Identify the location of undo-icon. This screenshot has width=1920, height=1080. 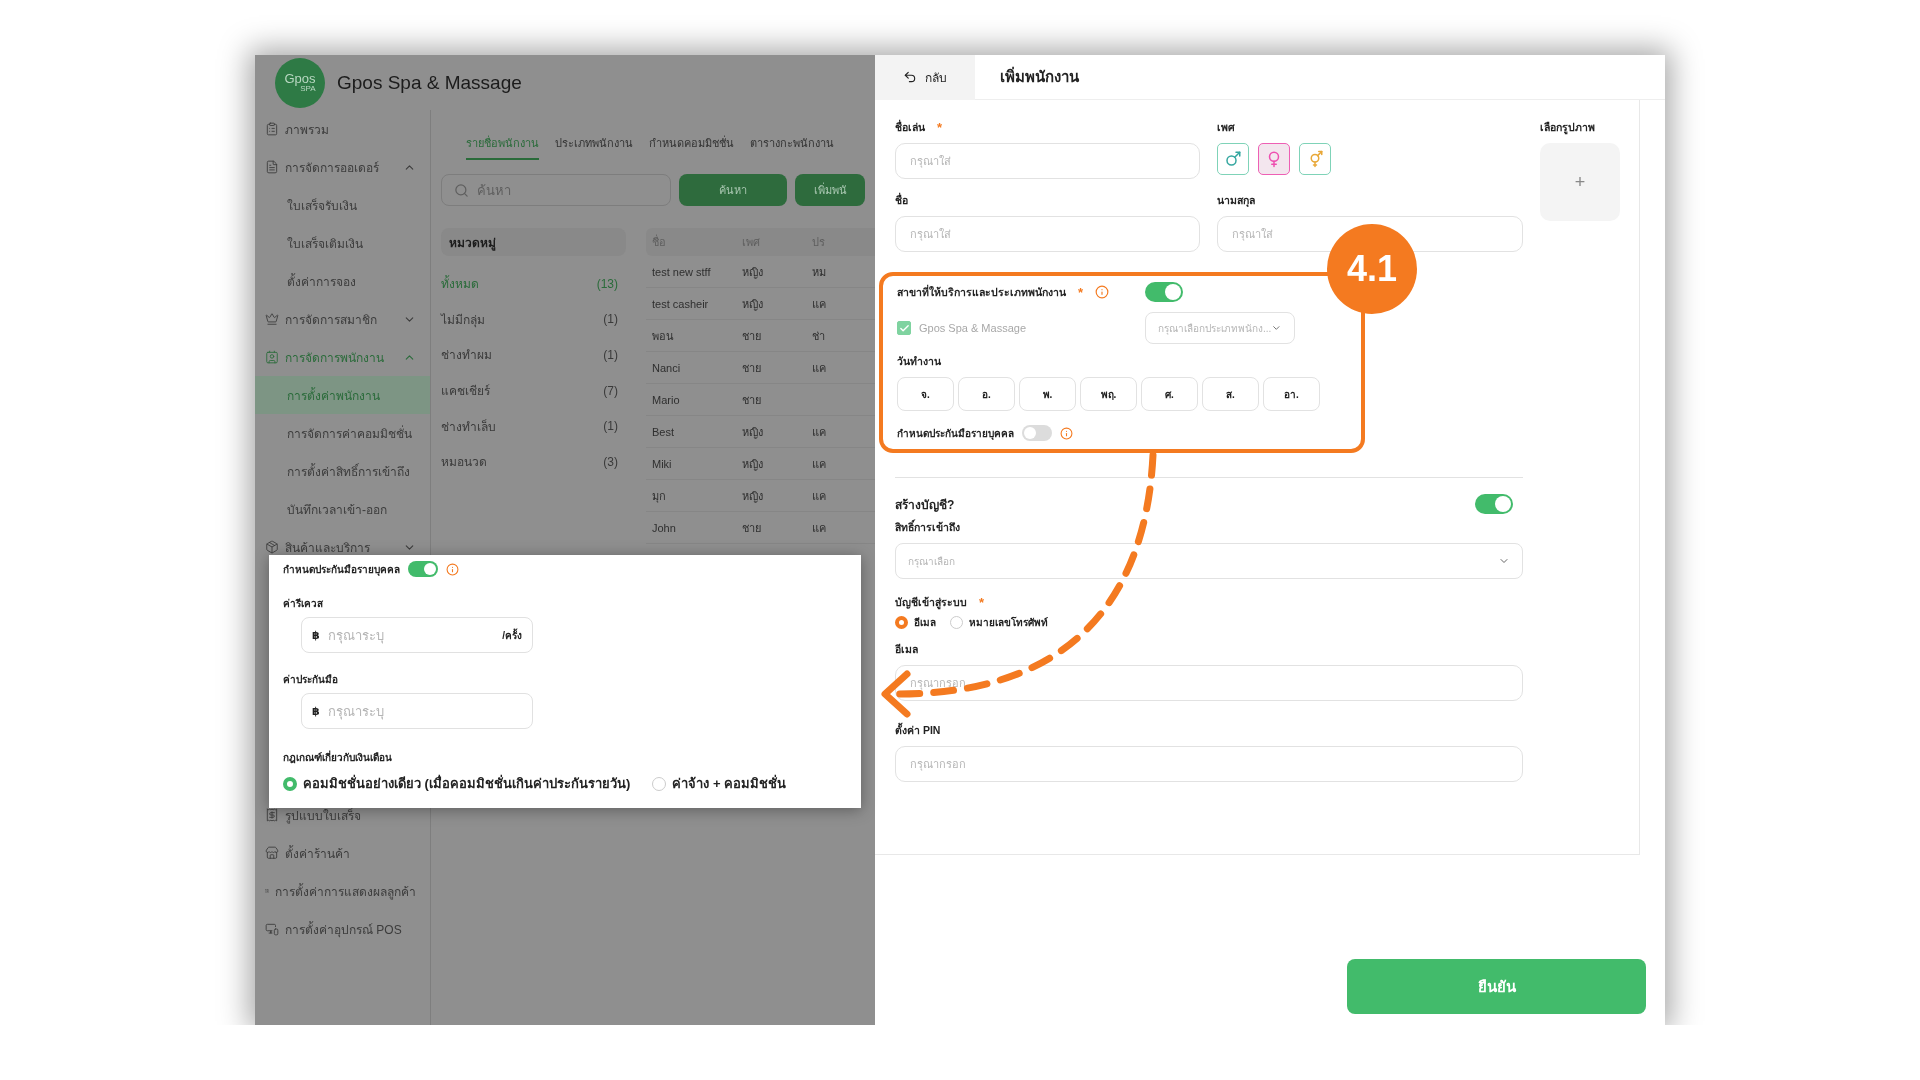
(910, 77).